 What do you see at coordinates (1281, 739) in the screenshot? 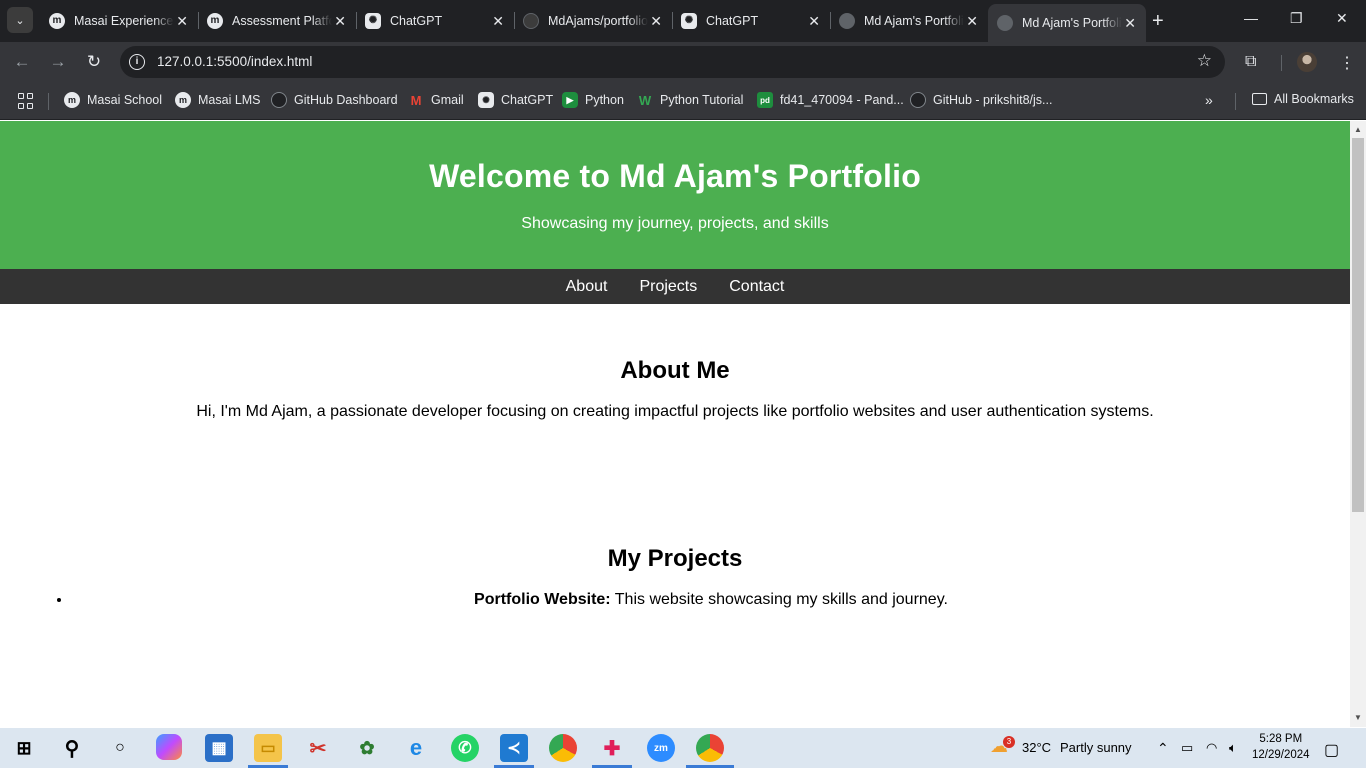
I see `clock-time: 5:28 PM` at bounding box center [1281, 739].